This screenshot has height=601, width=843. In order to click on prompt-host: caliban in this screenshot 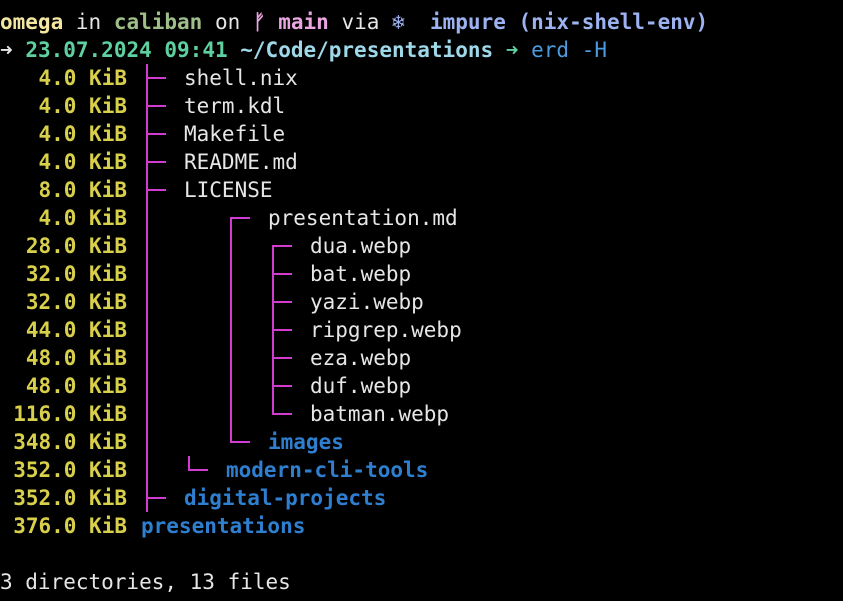, I will do `click(158, 22)`.